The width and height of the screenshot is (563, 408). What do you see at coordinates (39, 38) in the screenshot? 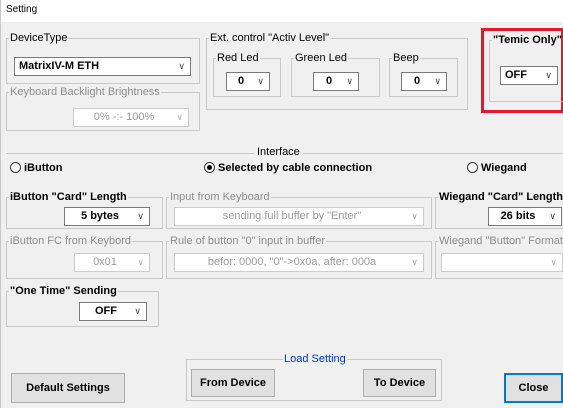
I see `device-type-legend: DeviceType` at bounding box center [39, 38].